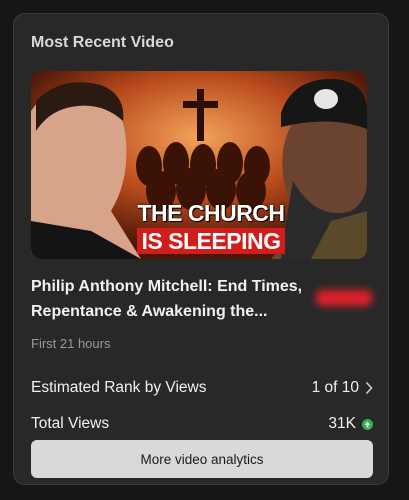 The width and height of the screenshot is (409, 500). What do you see at coordinates (335, 387) in the screenshot?
I see `rank-value: 1 of 10` at bounding box center [335, 387].